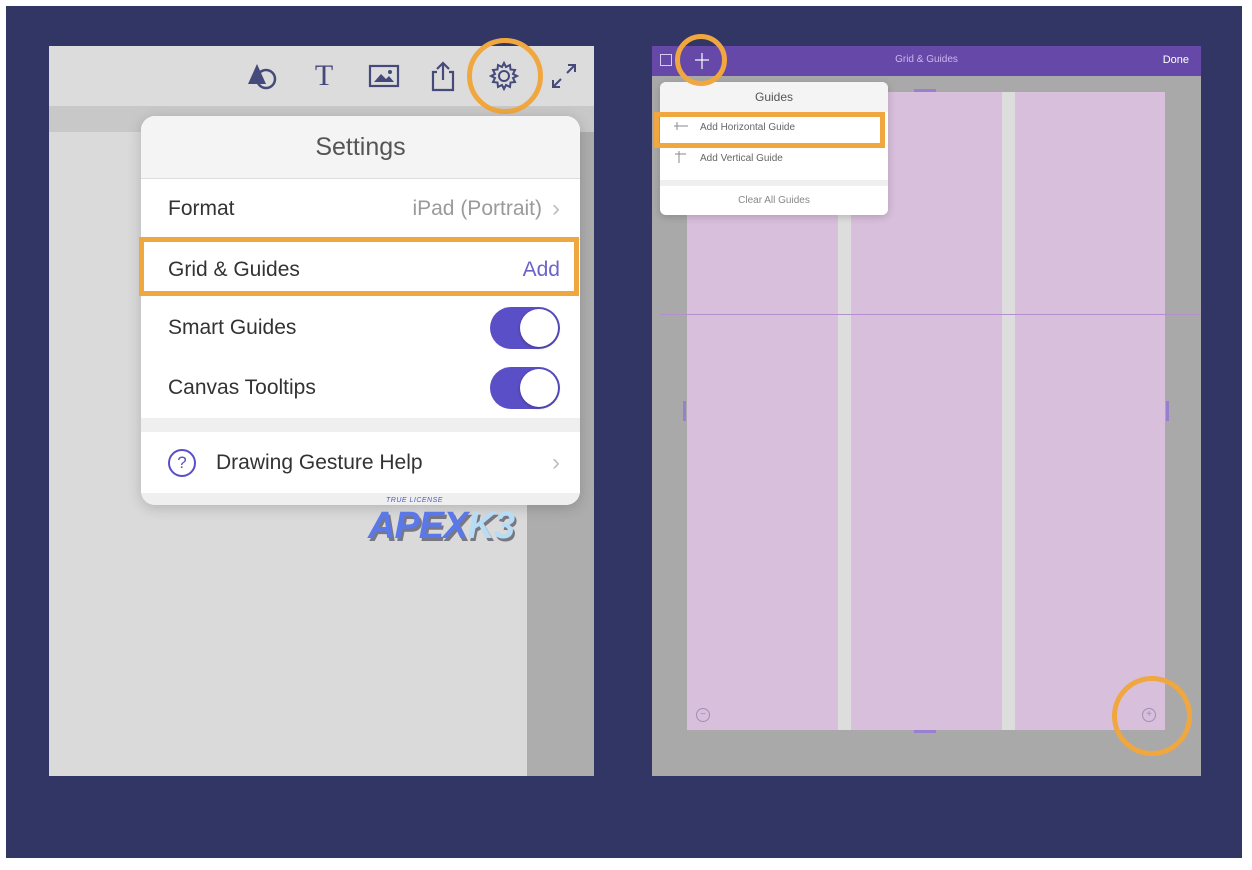 This screenshot has width=1252, height=870. Describe the element at coordinates (418, 526) in the screenshot. I see `watermark-apex: APEX` at that location.